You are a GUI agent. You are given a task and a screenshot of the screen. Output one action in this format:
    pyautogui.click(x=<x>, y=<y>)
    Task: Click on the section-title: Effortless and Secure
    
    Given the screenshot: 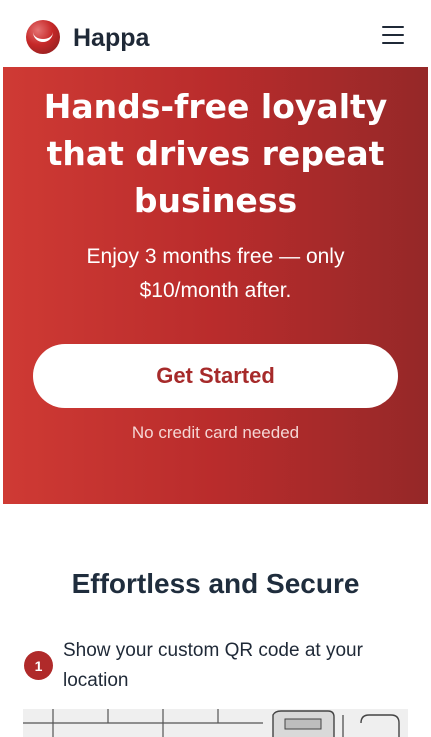 What is the action you would take?
    pyautogui.click(x=215, y=583)
    